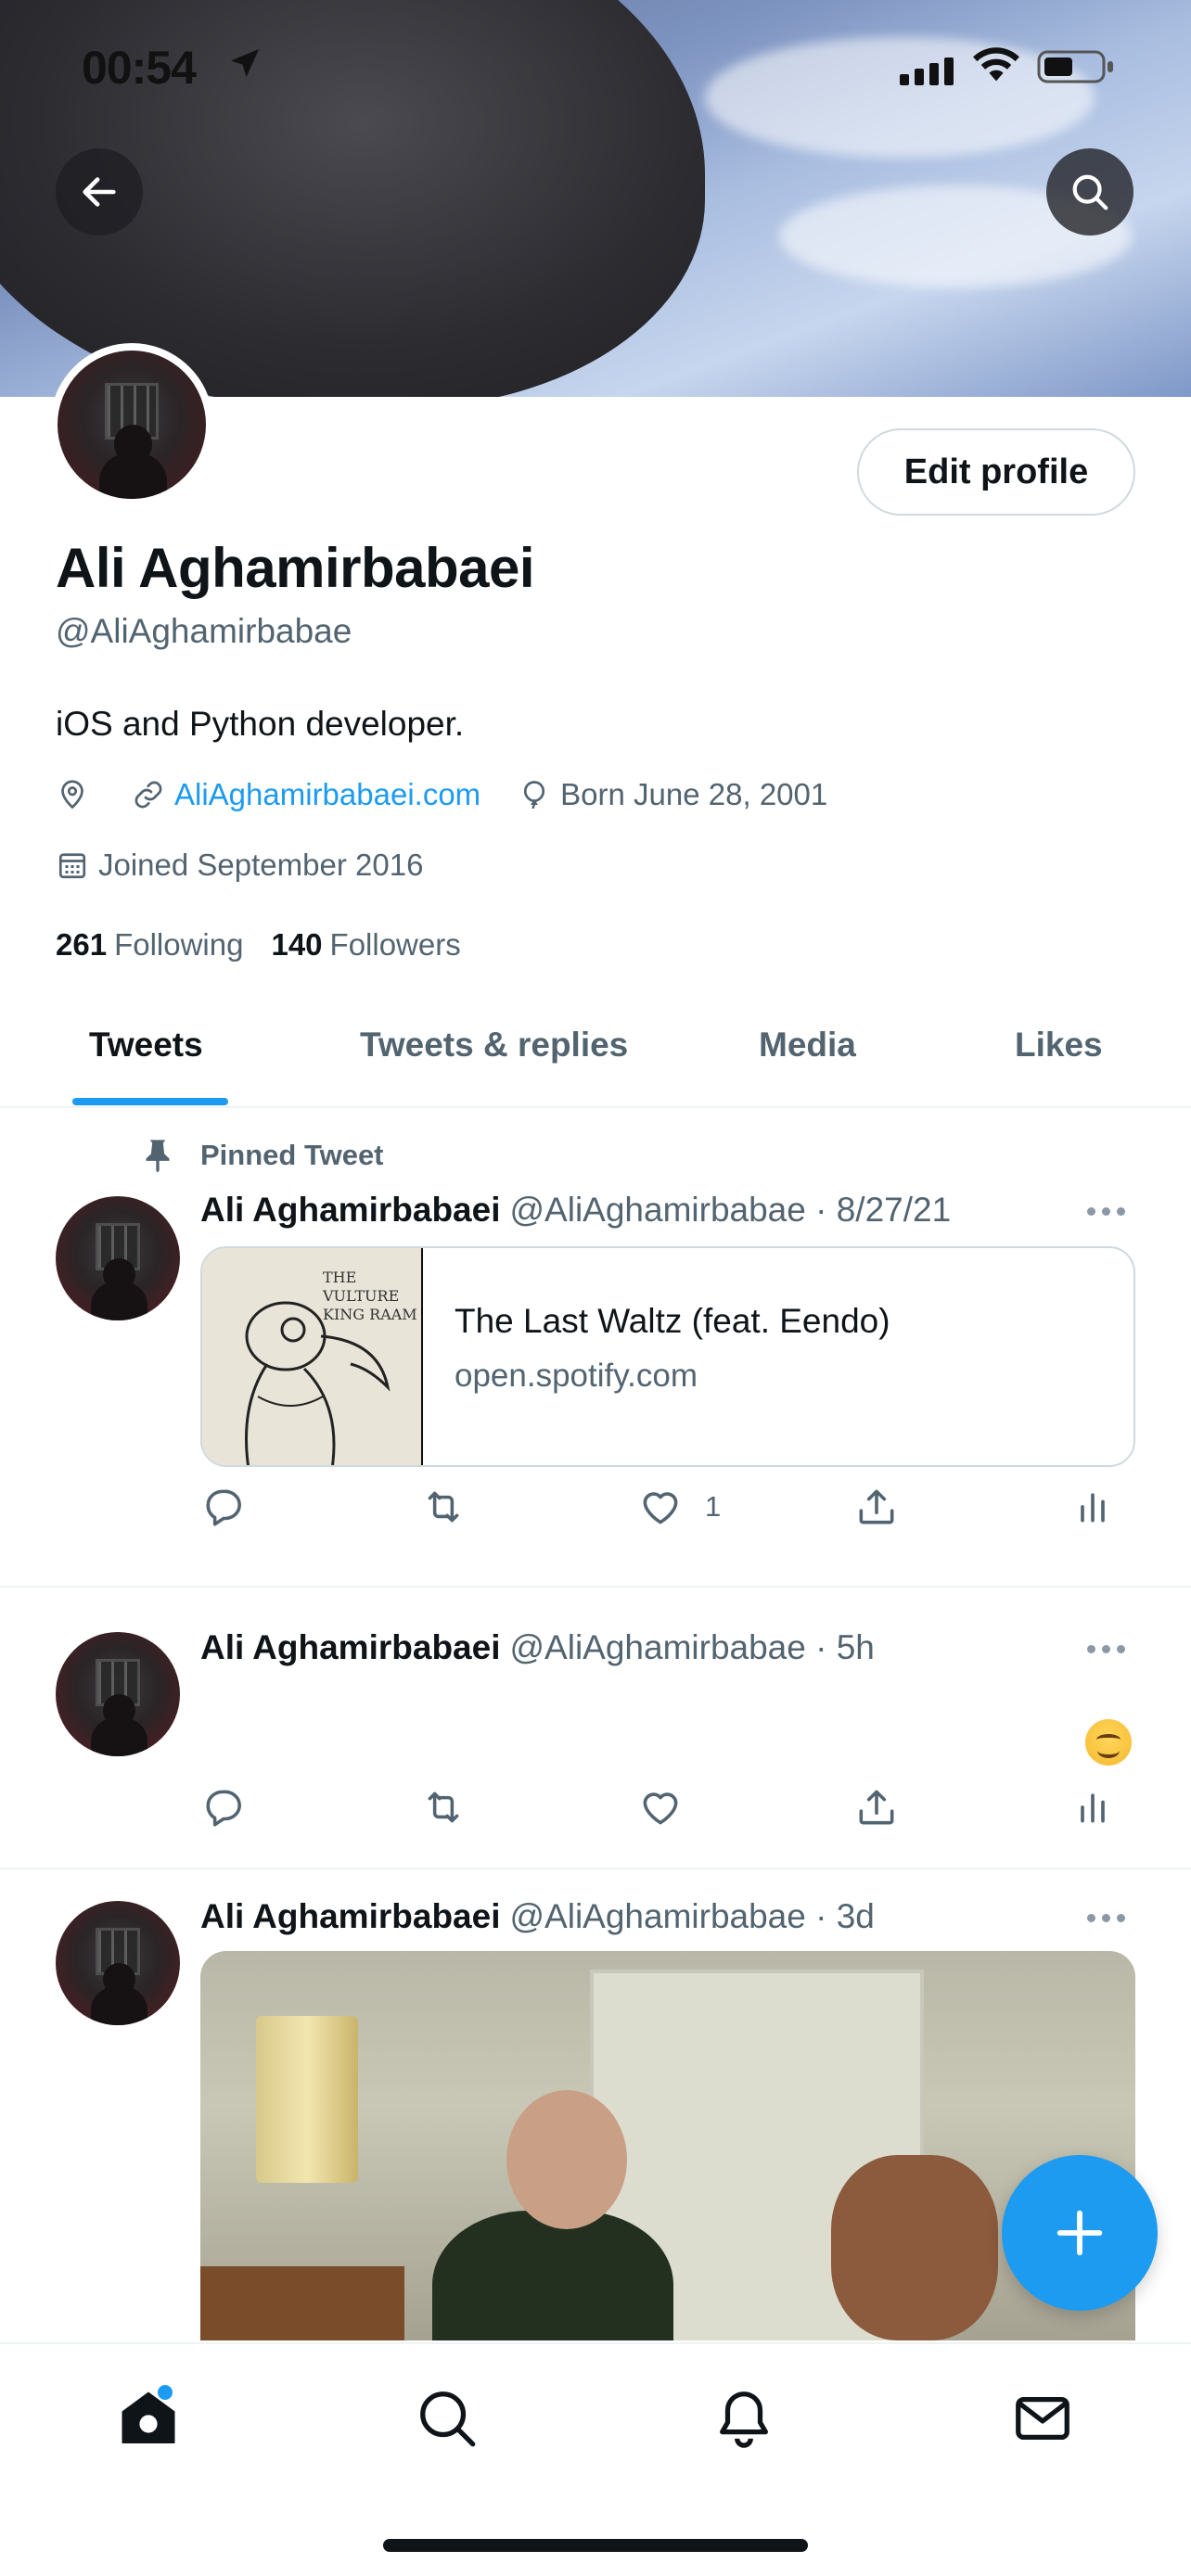 Image resolution: width=1191 pixels, height=2576 pixels. Describe the element at coordinates (261, 865) in the screenshot. I see `profile-joined-date: Joined September 2016` at that location.